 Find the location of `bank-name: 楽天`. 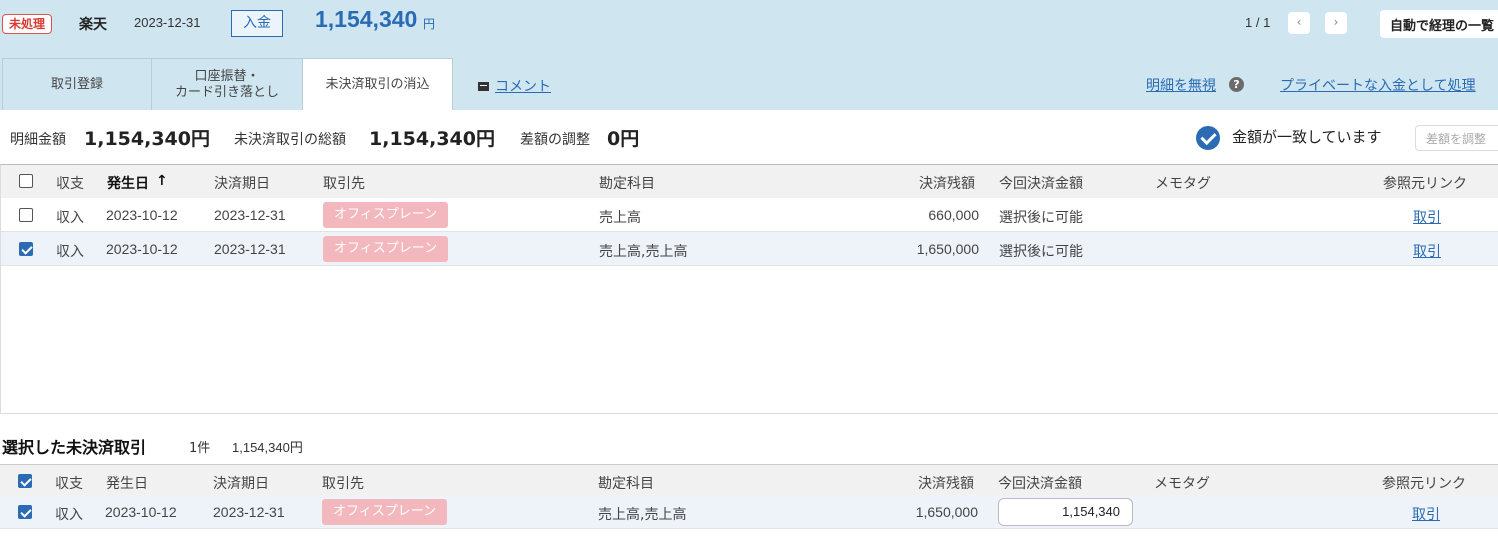

bank-name: 楽天 is located at coordinates (93, 25).